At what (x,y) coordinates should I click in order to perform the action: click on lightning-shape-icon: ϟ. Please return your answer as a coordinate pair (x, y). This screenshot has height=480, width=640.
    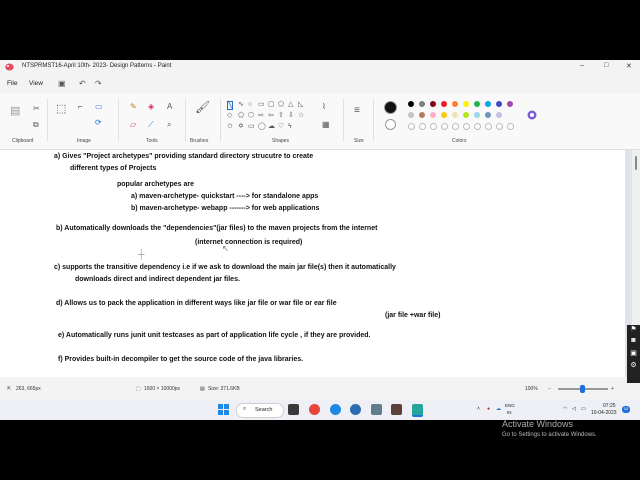
    Looking at the image, I should click on (290, 126).